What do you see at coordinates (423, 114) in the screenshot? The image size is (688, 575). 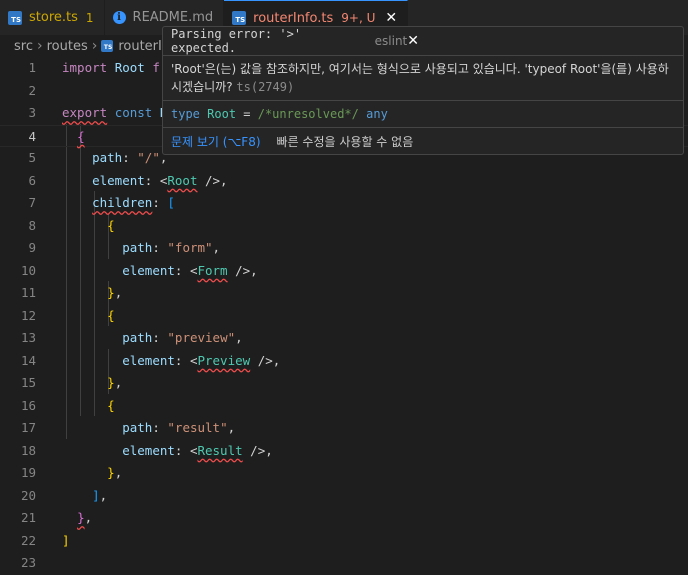 I see `type-signature: type Root = /*unresolved*/ any` at bounding box center [423, 114].